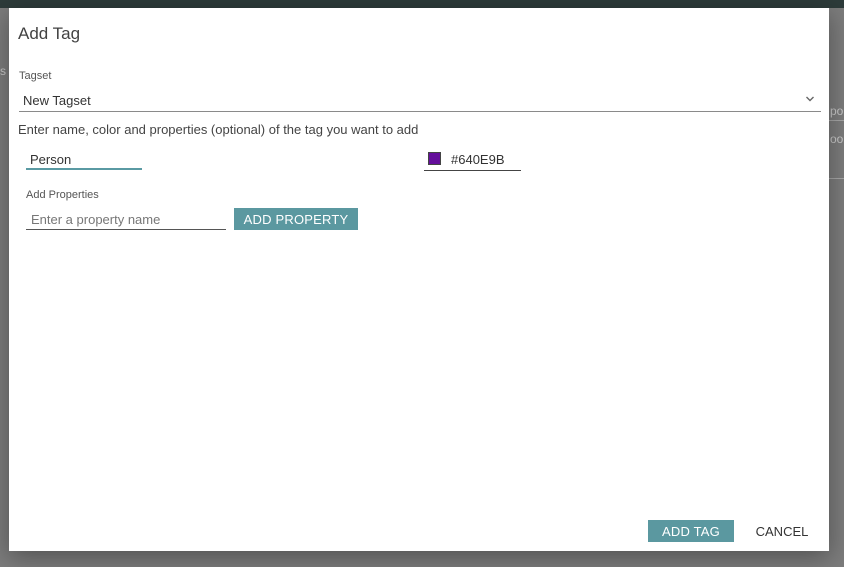 Image resolution: width=844 pixels, height=567 pixels. I want to click on cancel-button: CANCEL, so click(782, 531).